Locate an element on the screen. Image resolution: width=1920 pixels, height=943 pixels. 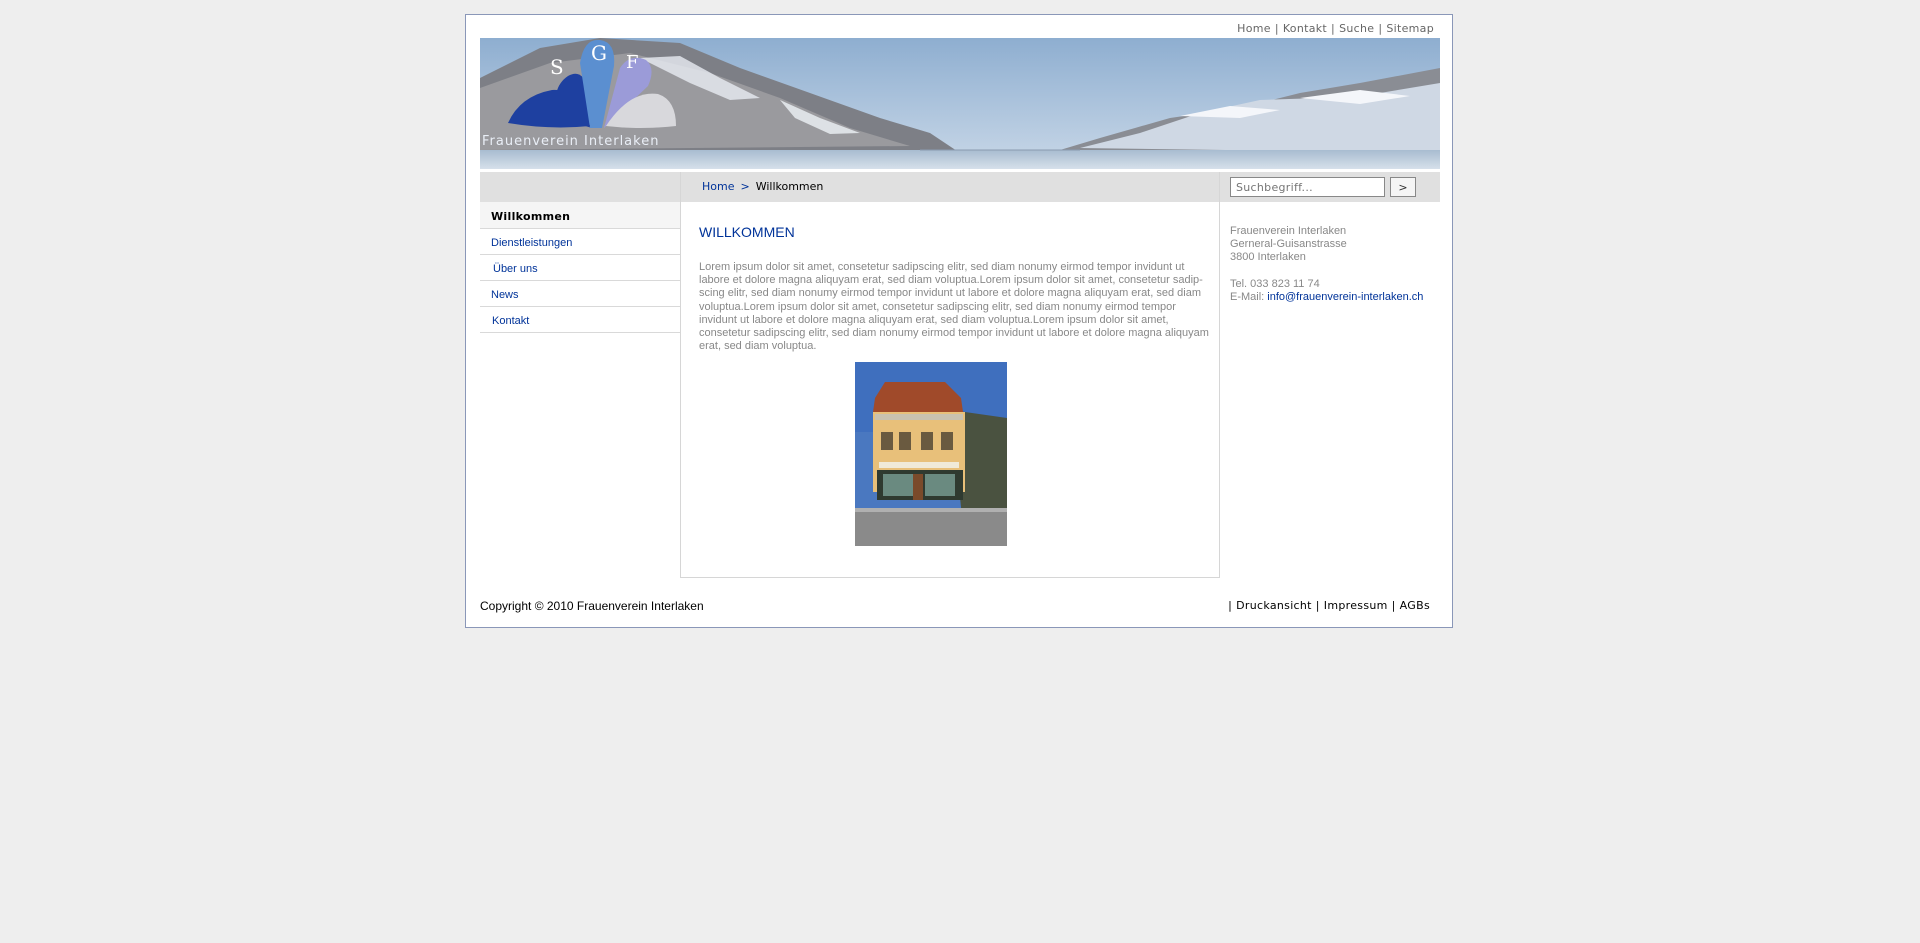
search-button: > is located at coordinates (1403, 187).